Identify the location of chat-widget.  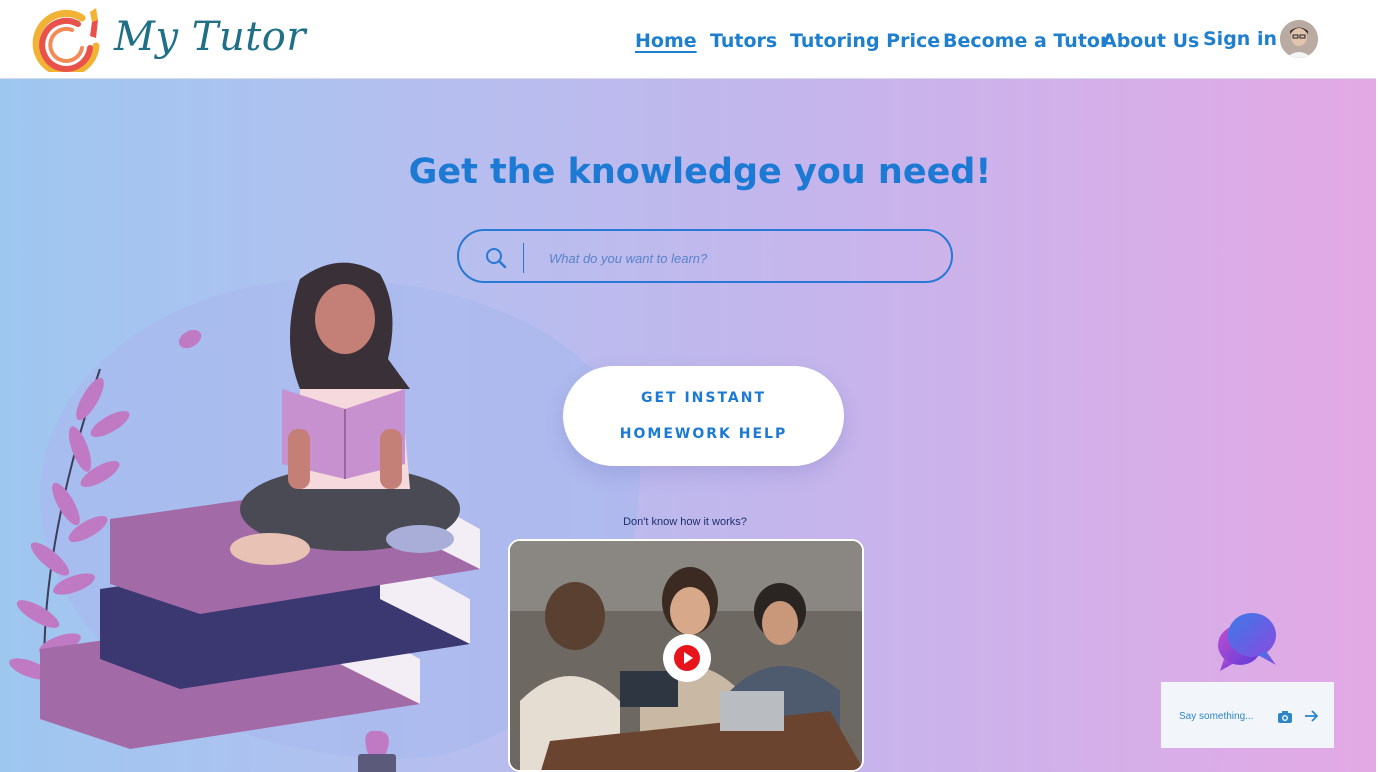
(1247, 715).